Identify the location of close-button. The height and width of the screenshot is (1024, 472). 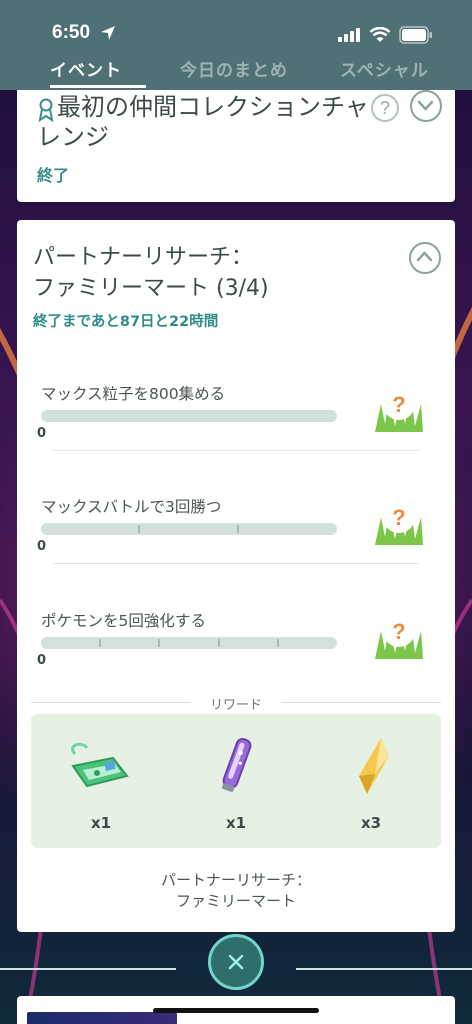
(236, 962).